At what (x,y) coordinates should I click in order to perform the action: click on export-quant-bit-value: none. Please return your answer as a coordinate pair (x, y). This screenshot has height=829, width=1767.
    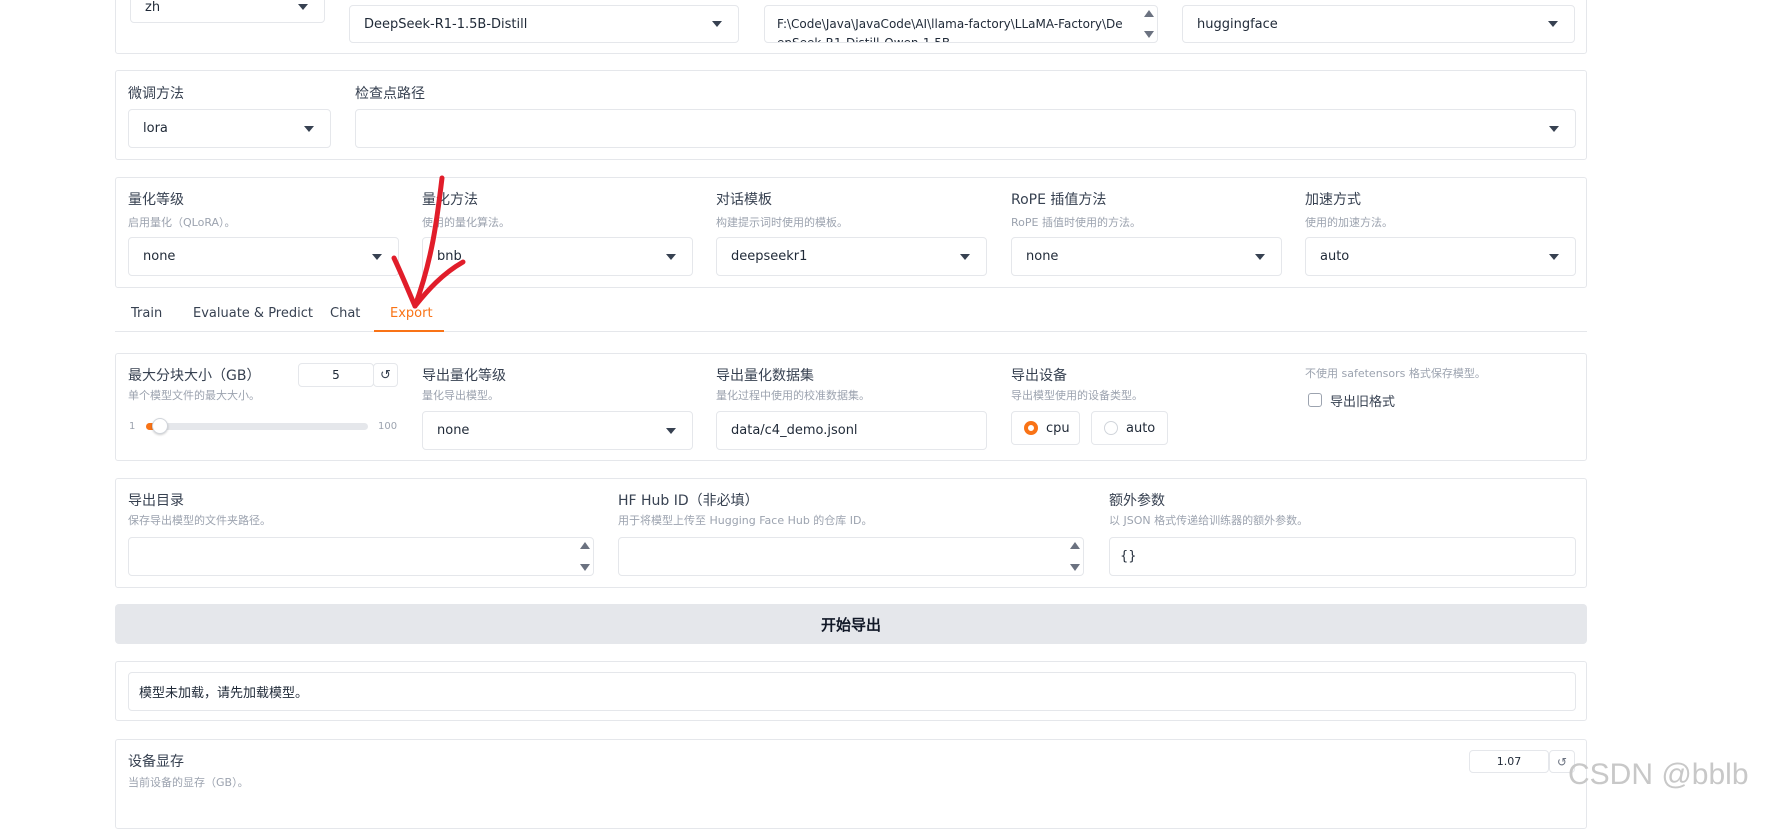
    Looking at the image, I should click on (453, 430).